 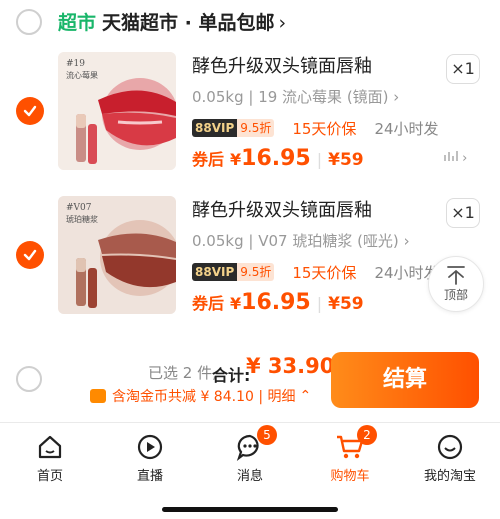 What do you see at coordinates (451, 156) in the screenshot?
I see `similar-icon` at bounding box center [451, 156].